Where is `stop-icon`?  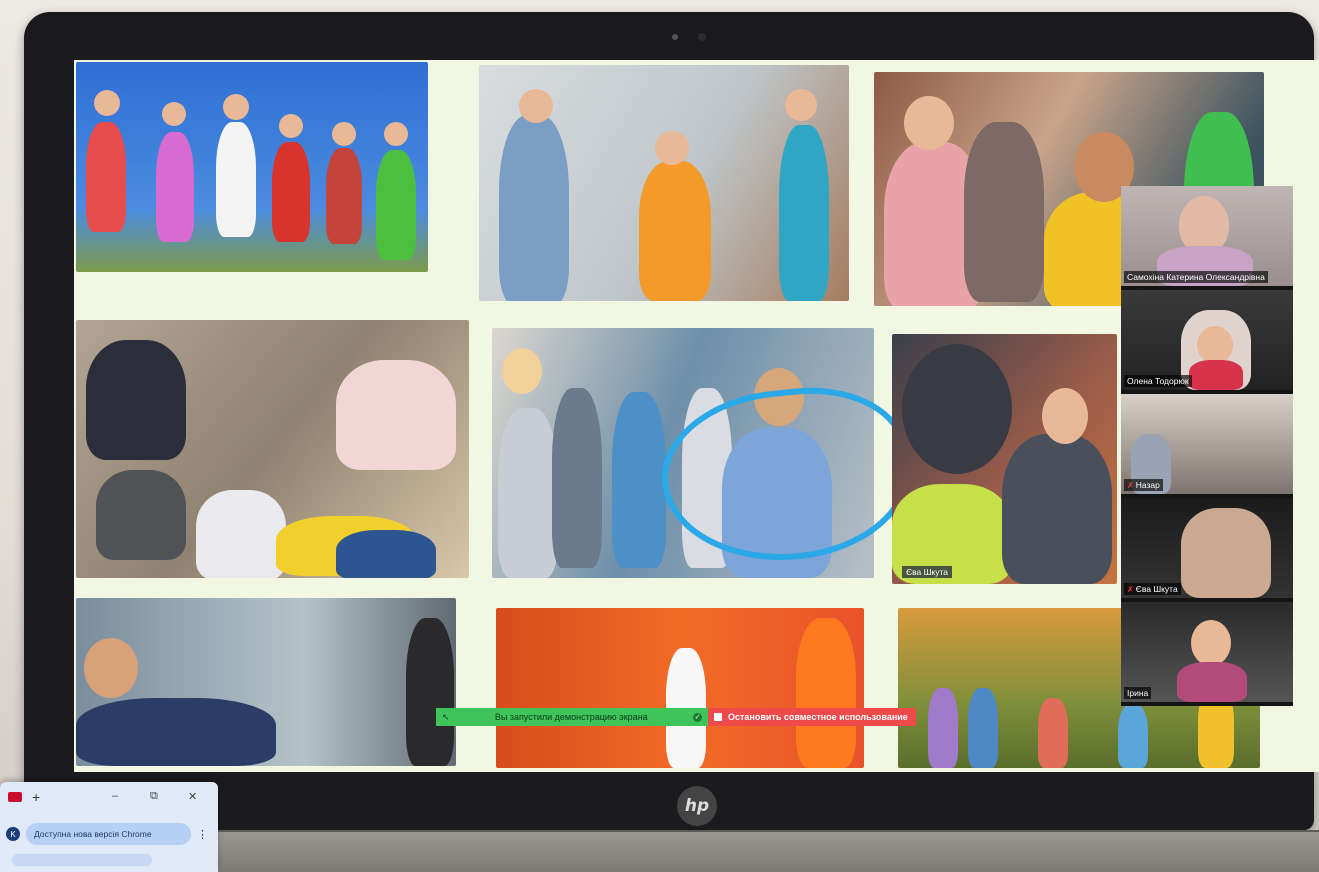 stop-icon is located at coordinates (718, 717).